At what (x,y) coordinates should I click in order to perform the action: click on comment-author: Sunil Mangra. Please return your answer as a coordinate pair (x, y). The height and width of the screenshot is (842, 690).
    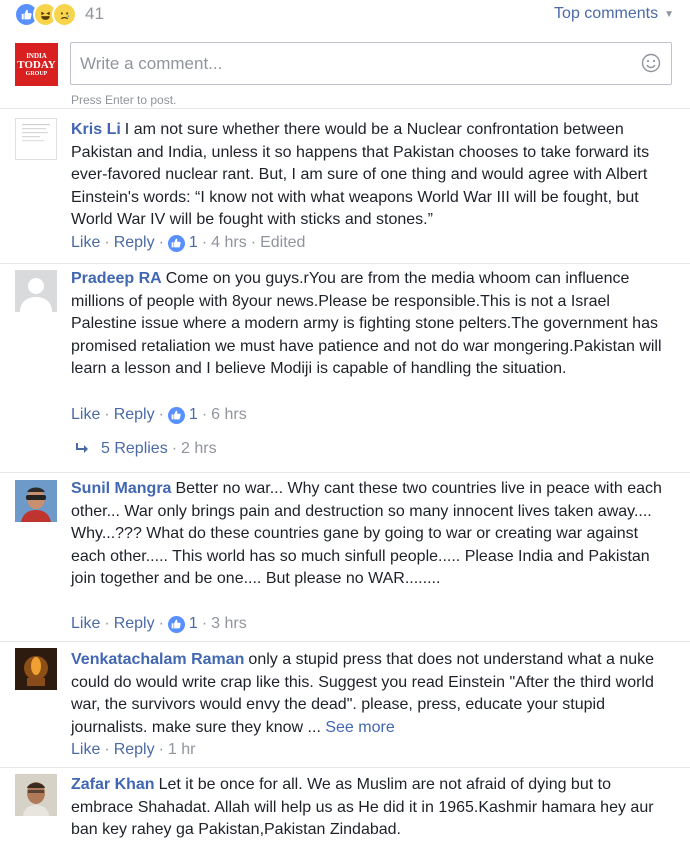
    Looking at the image, I should click on (121, 488).